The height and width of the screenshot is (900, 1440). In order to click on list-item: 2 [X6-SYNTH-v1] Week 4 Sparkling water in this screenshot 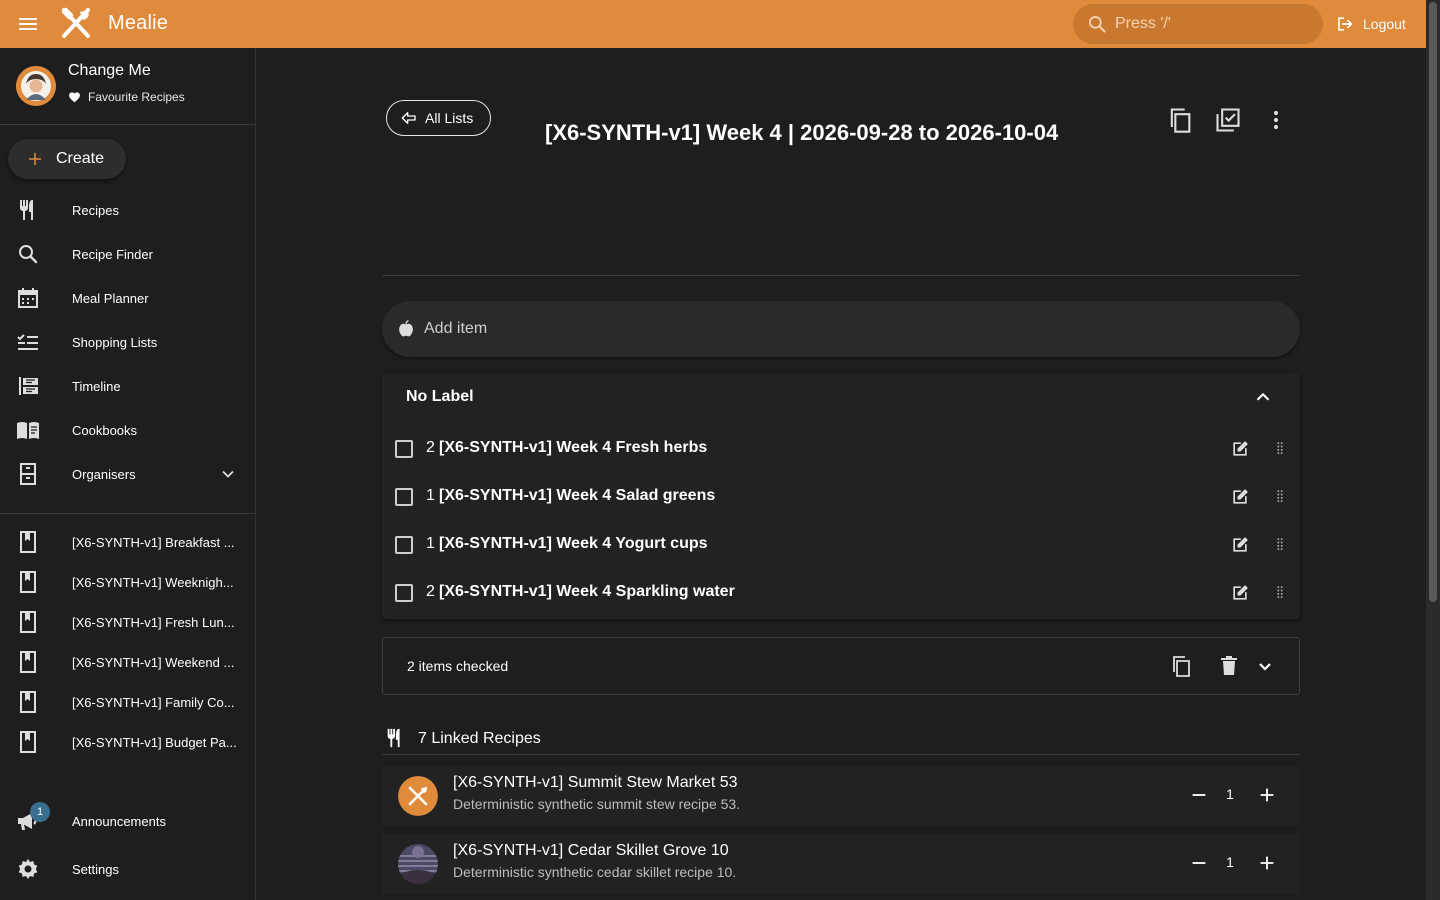, I will do `click(841, 593)`.